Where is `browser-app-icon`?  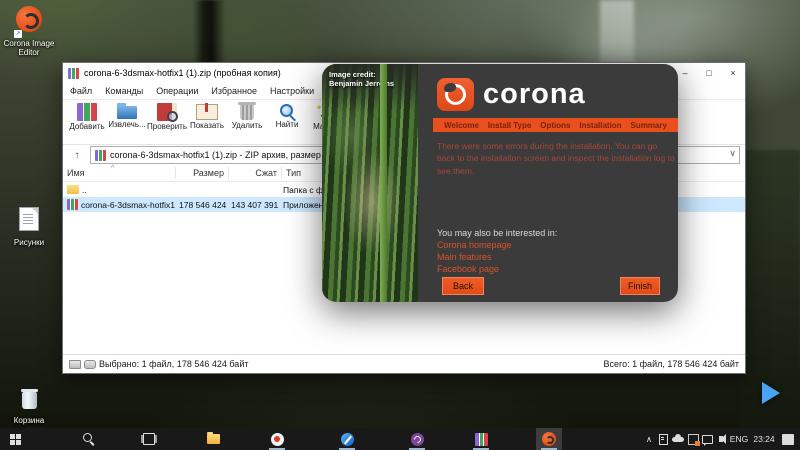
browser-app-icon is located at coordinates (277, 439).